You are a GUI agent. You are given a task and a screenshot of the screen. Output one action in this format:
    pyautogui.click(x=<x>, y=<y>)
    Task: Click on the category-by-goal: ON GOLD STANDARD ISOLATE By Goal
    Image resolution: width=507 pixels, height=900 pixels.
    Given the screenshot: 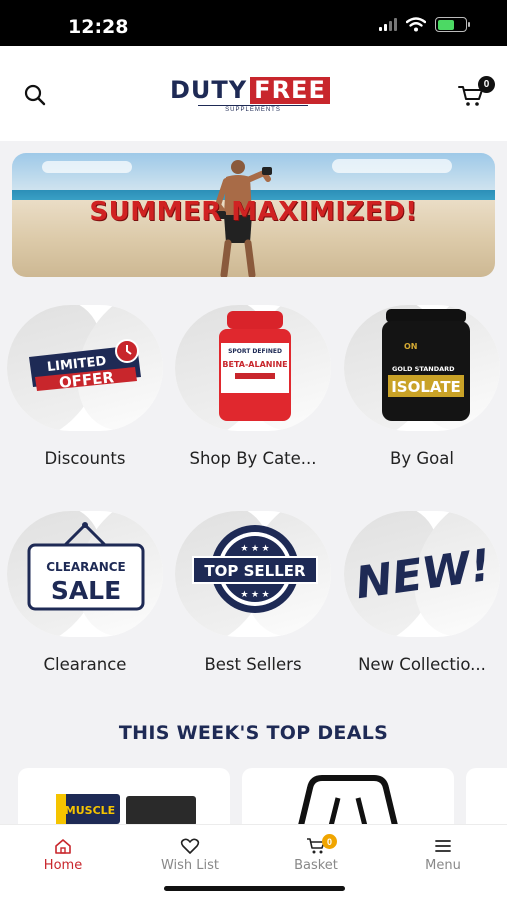 What is the action you would take?
    pyautogui.click(x=422, y=386)
    